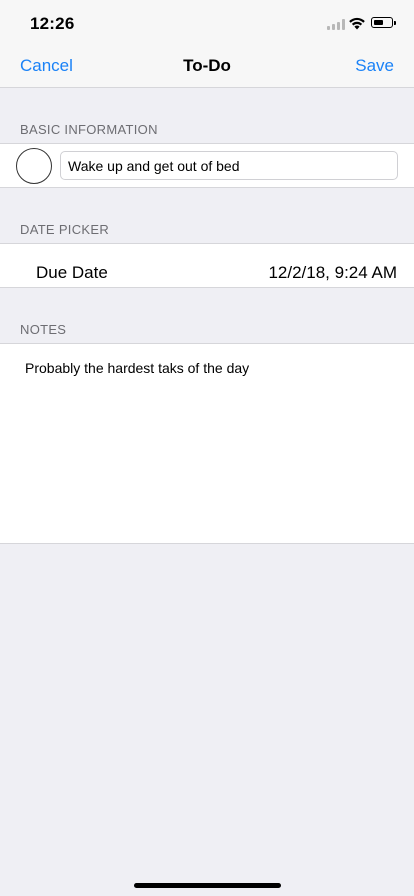  I want to click on cellular-signal-icon, so click(336, 24).